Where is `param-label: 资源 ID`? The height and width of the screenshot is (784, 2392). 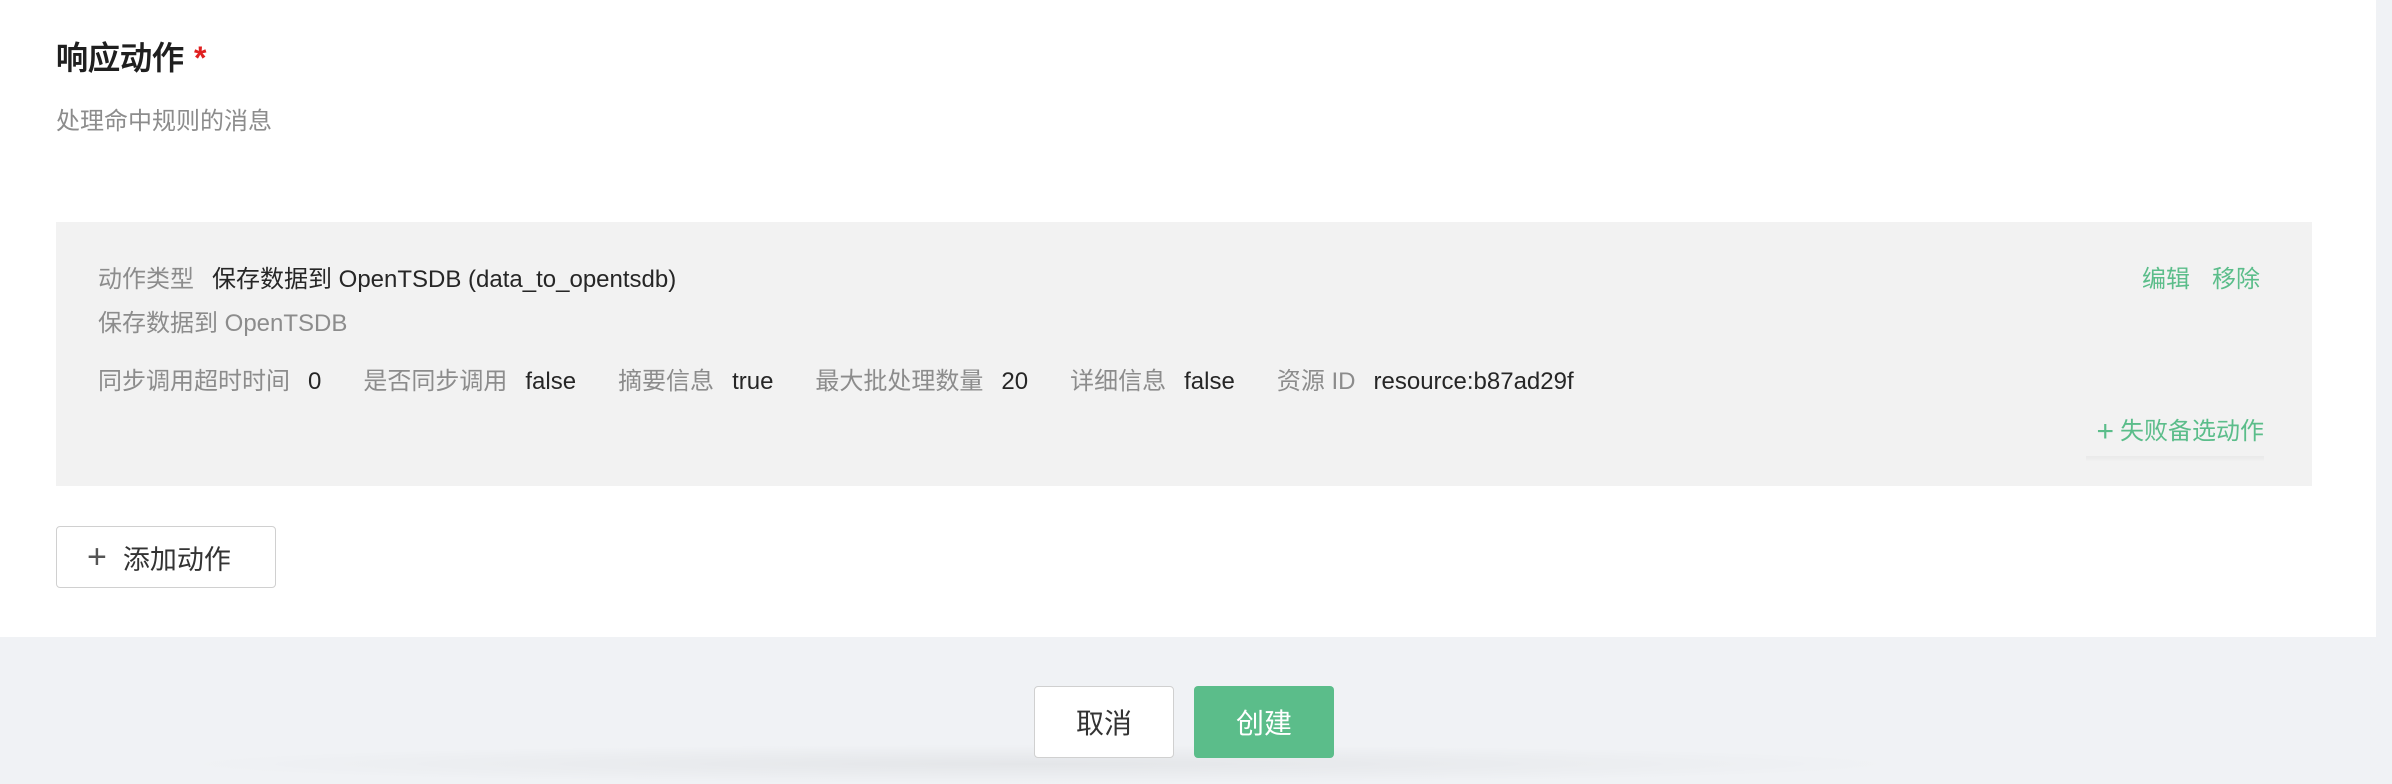 param-label: 资源 ID is located at coordinates (1316, 381).